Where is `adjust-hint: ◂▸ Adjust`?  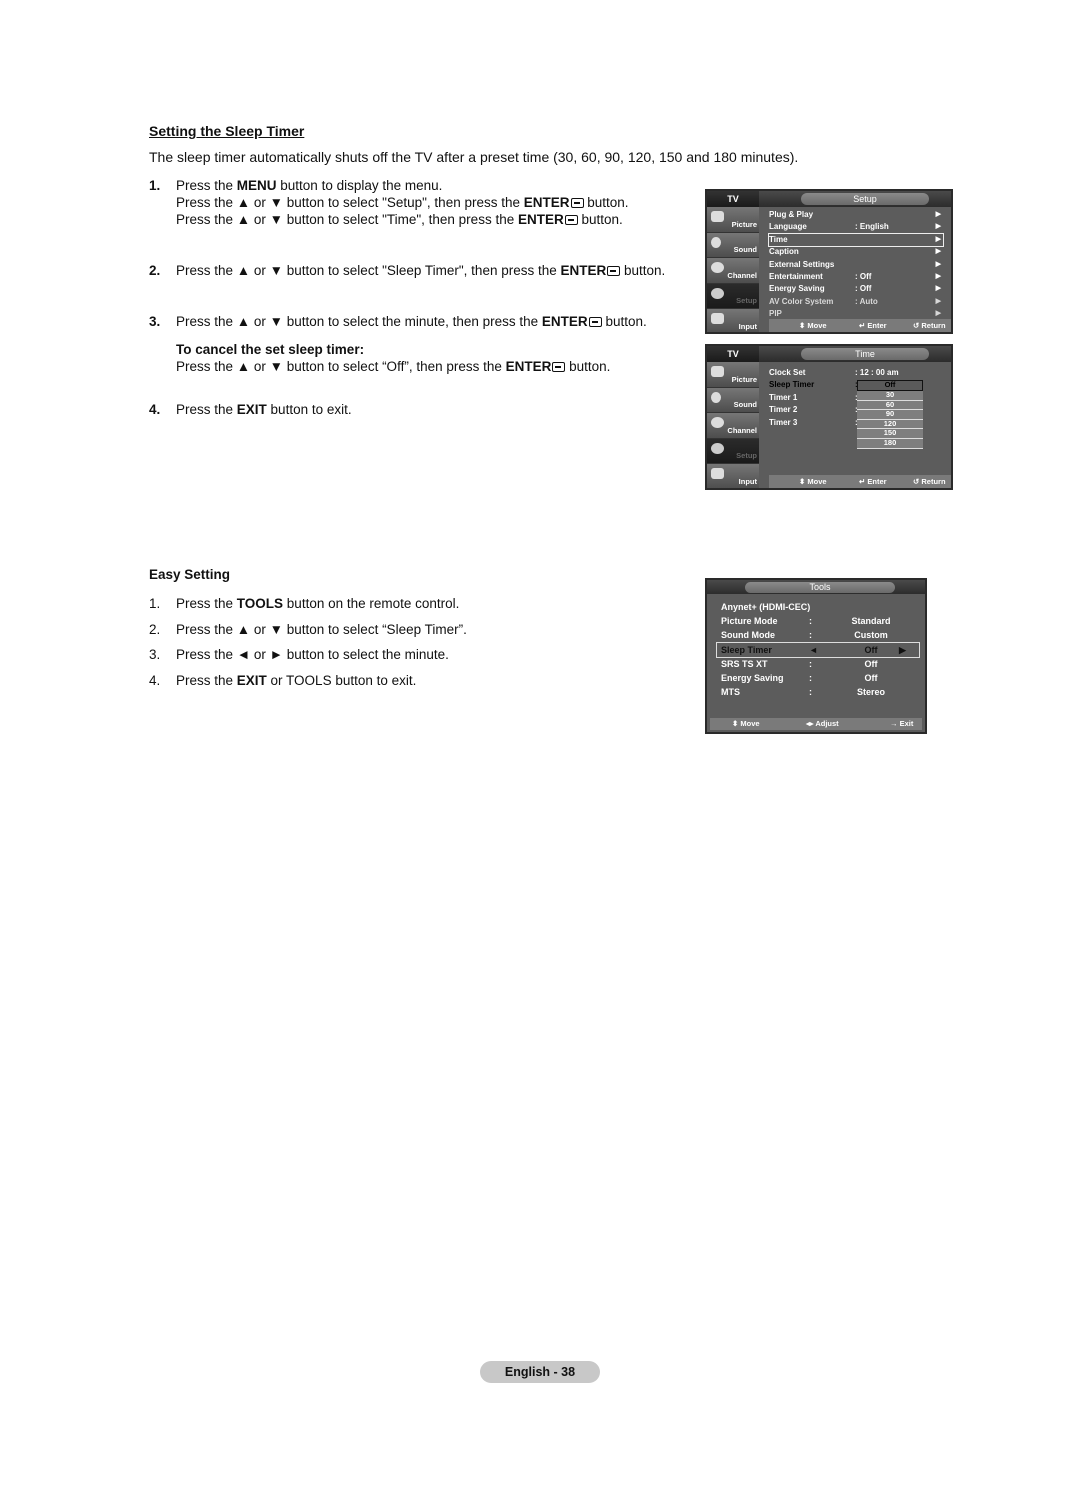
adjust-hint: ◂▸ Adjust is located at coordinates (822, 723).